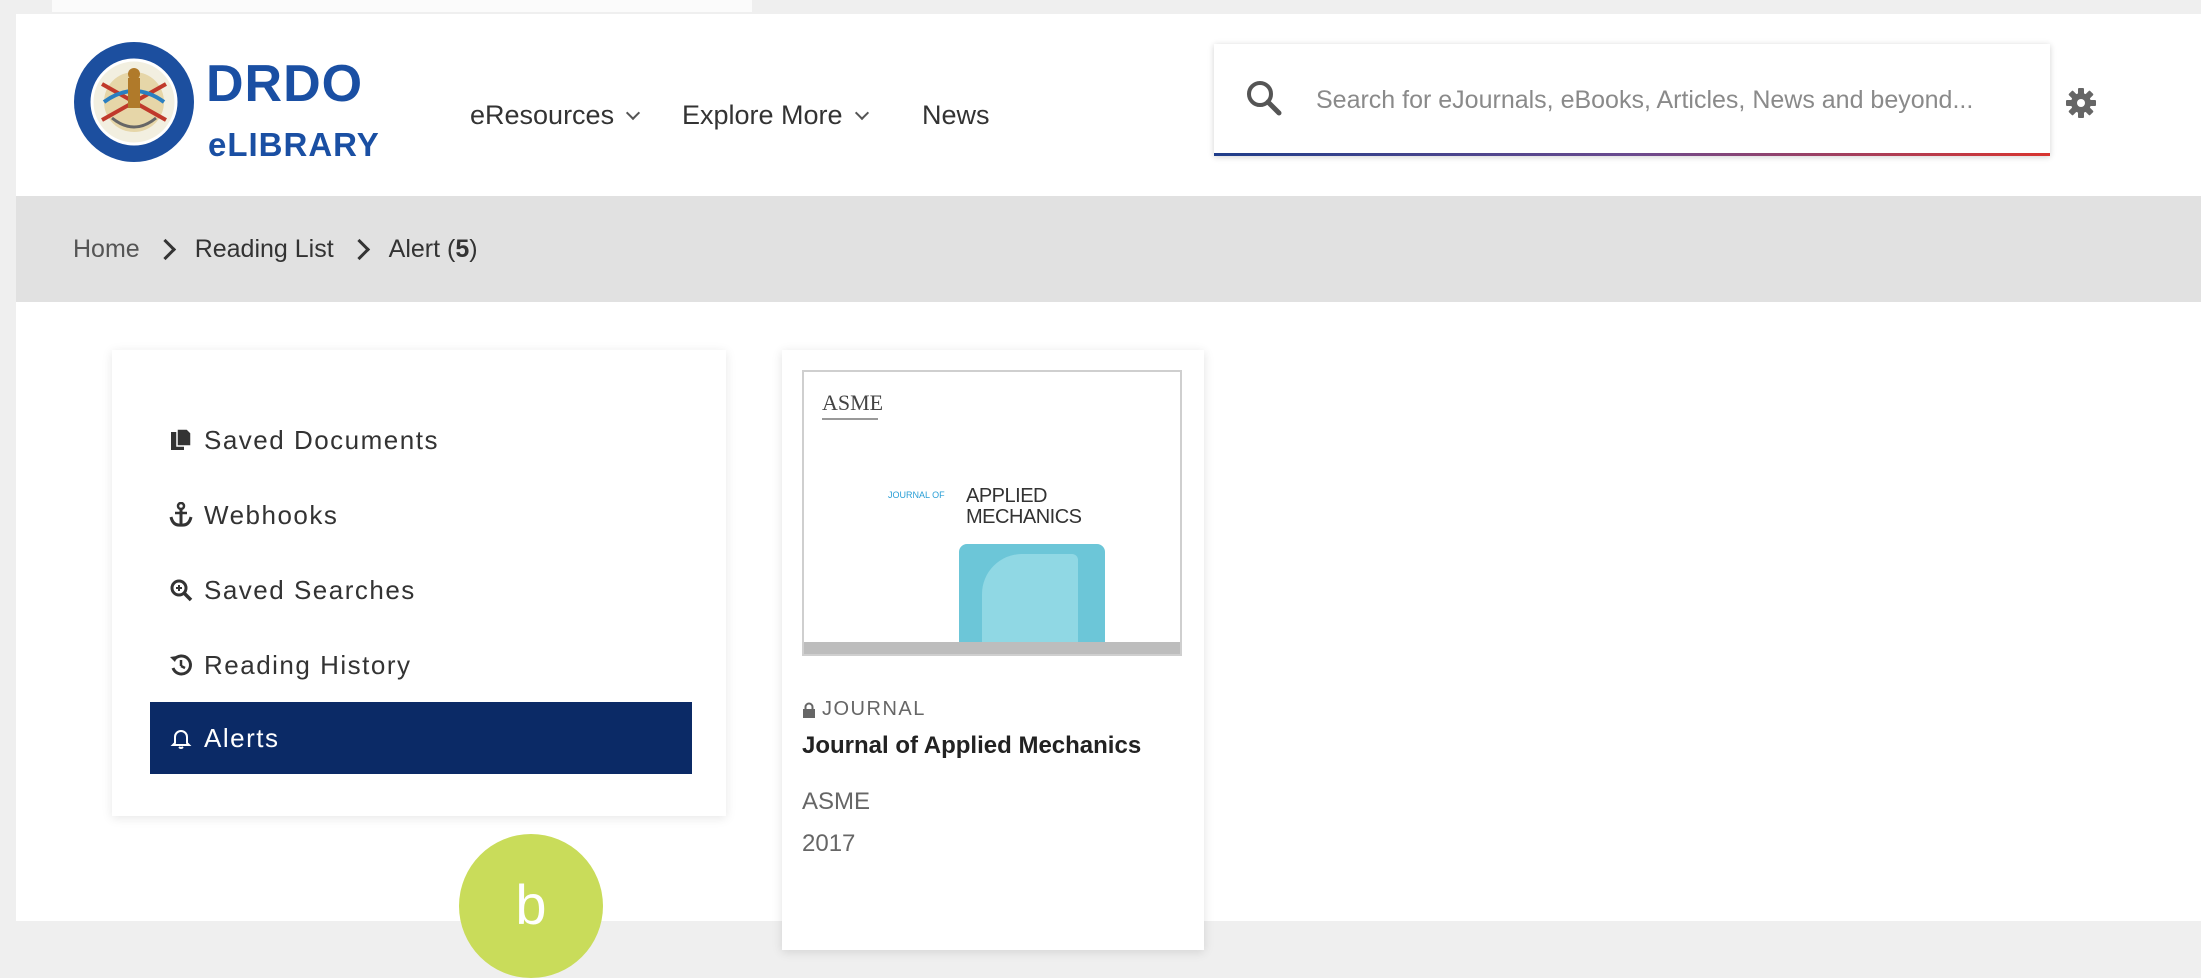 Image resolution: width=2201 pixels, height=978 pixels. What do you see at coordinates (1108, 249) in the screenshot?
I see `breadcrumb: Home Reading List Alert (5)` at bounding box center [1108, 249].